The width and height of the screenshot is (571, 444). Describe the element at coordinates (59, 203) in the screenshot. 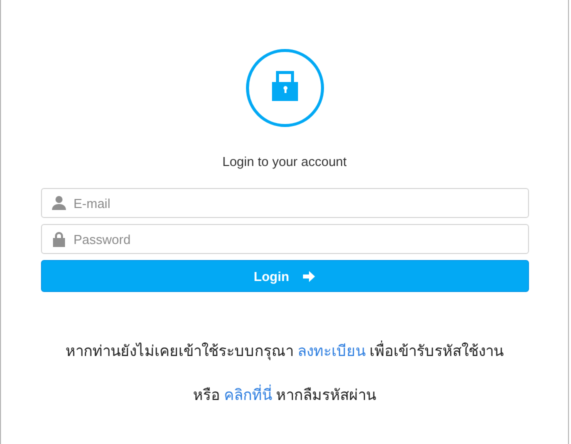

I see `user-icon` at that location.